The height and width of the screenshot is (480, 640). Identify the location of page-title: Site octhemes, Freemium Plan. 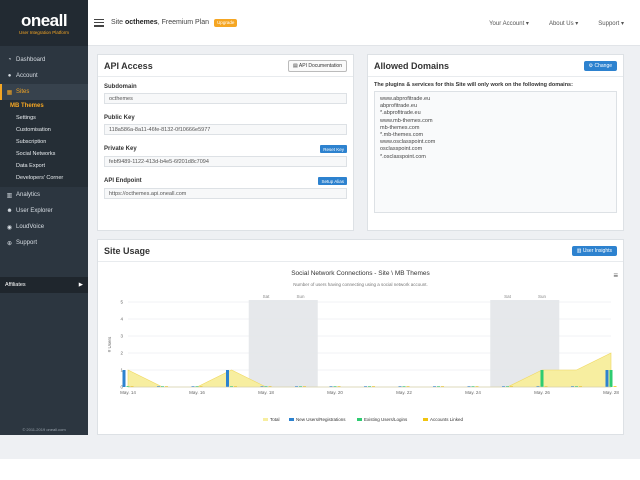
(160, 22).